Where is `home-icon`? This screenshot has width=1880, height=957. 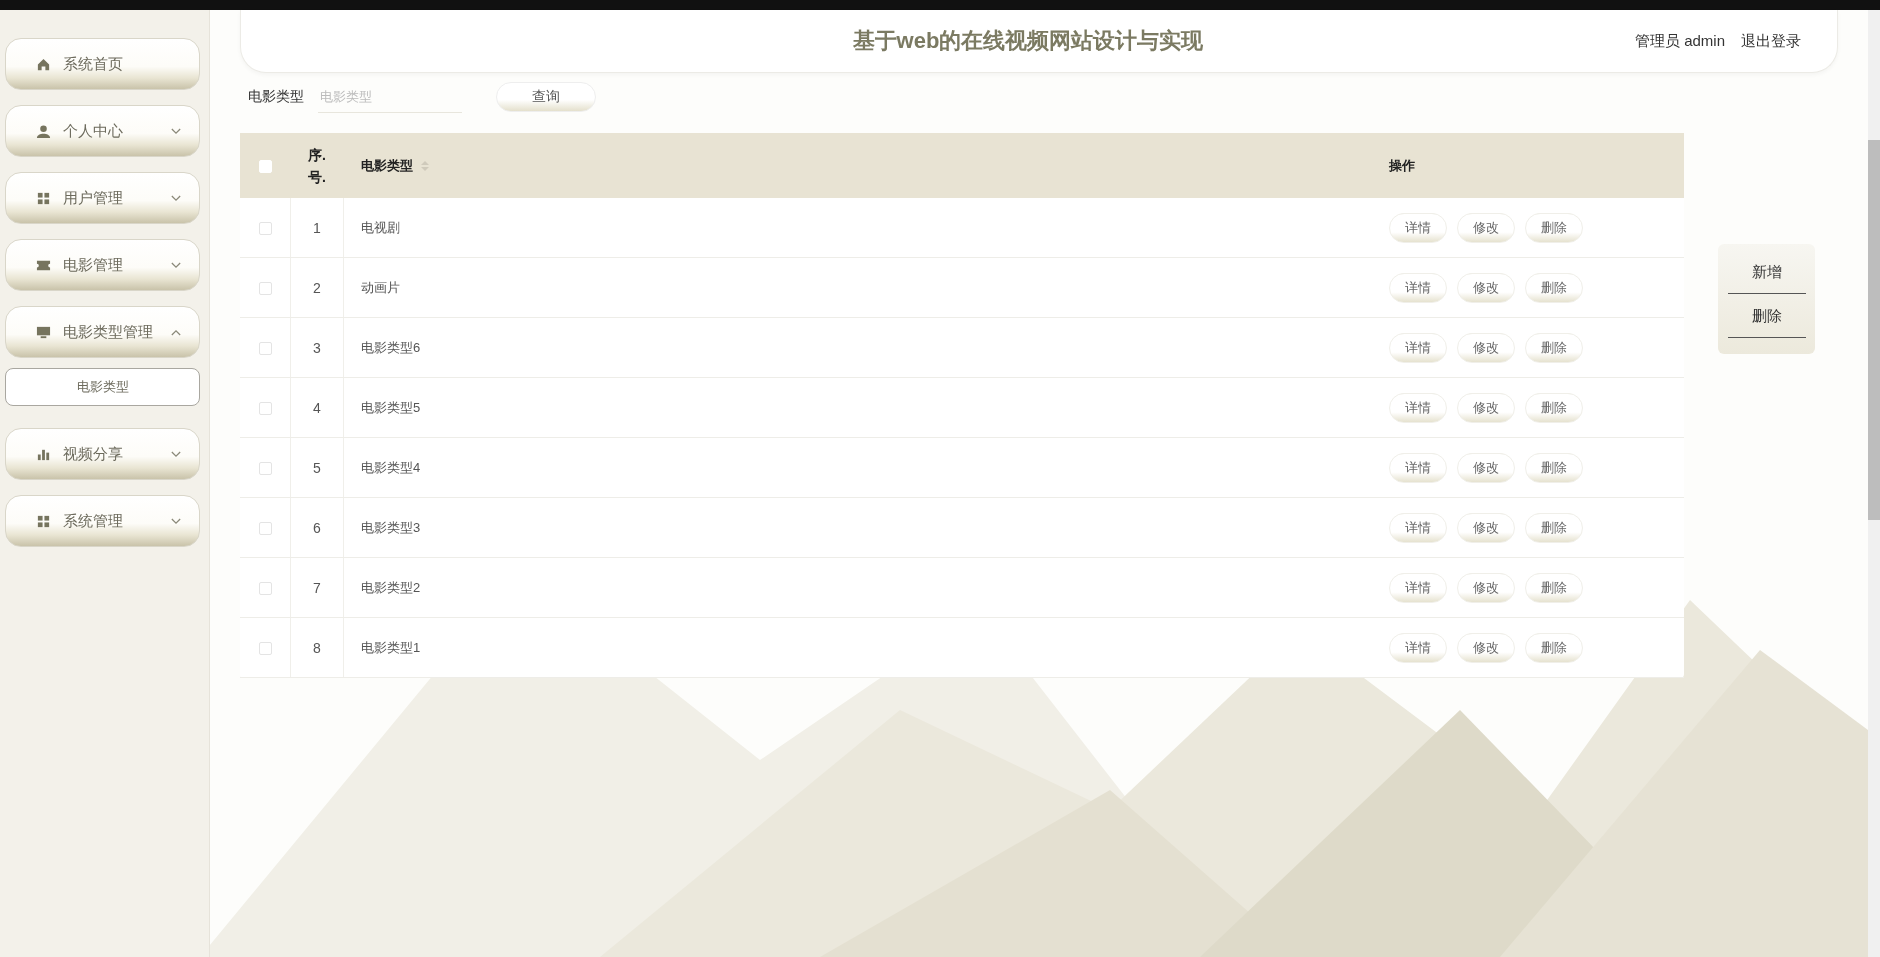 home-icon is located at coordinates (43, 64).